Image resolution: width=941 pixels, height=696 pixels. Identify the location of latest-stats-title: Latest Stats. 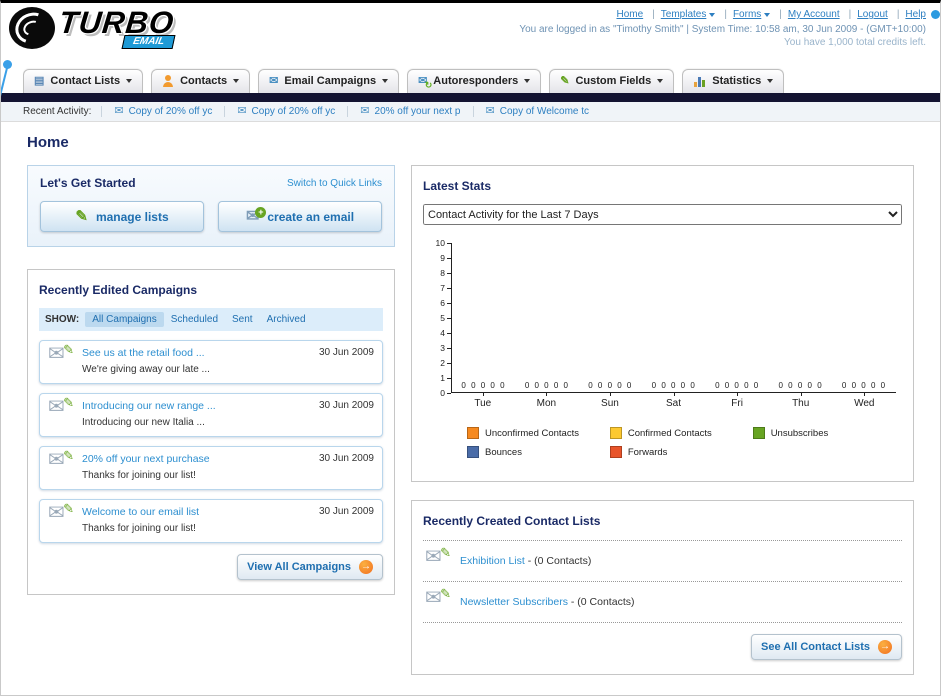
(457, 186).